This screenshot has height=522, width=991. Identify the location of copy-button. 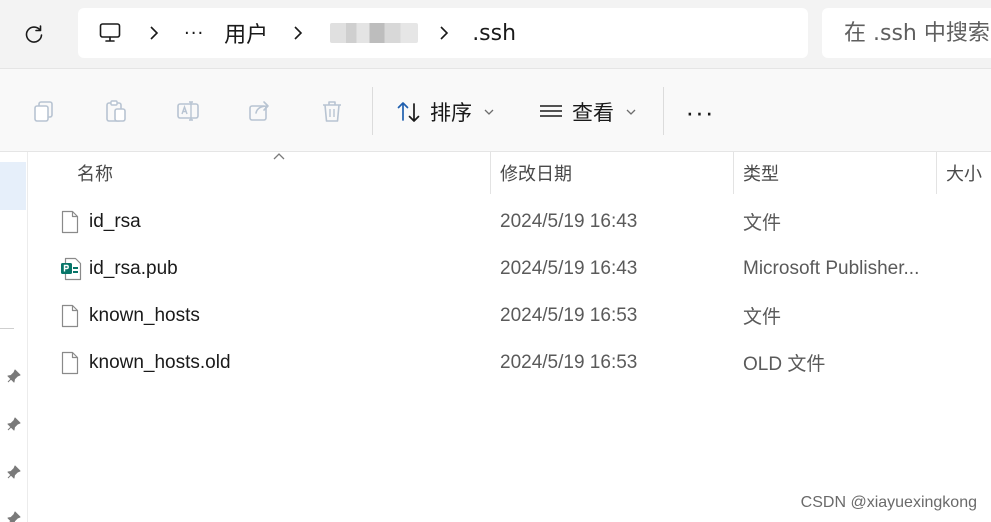
(44, 111).